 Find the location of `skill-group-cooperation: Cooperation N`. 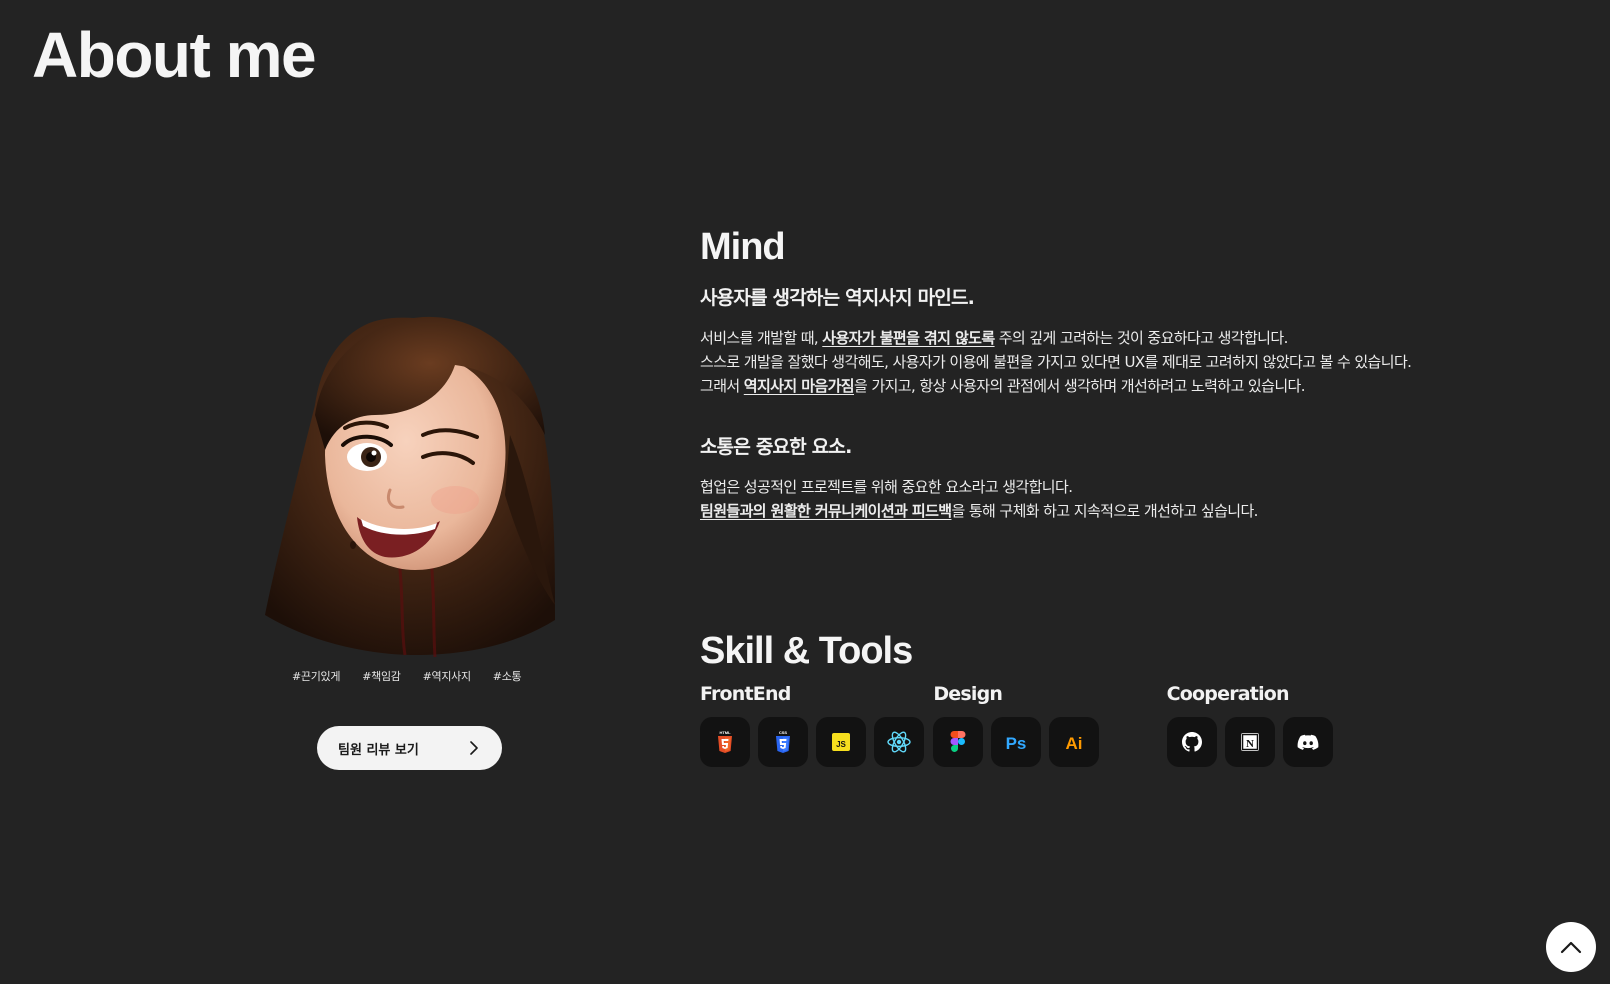

skill-group-cooperation: Cooperation N is located at coordinates (1283, 725).